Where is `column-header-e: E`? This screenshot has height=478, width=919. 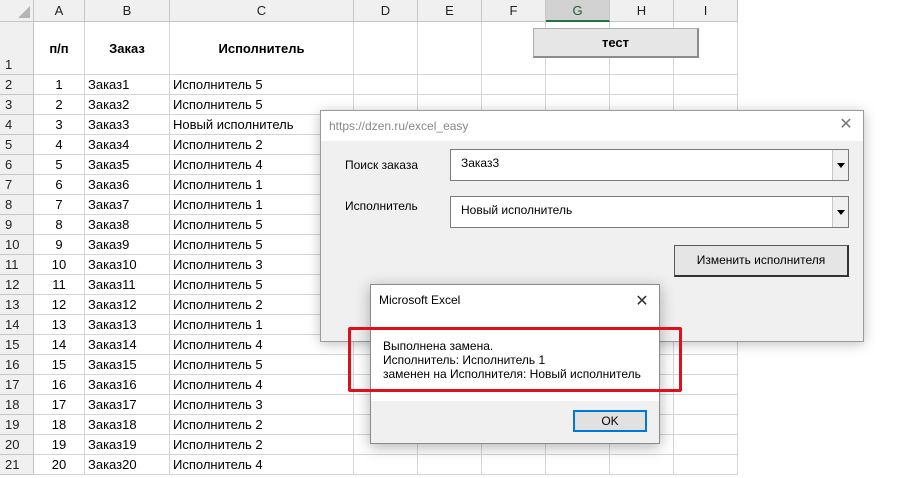
column-header-e: E is located at coordinates (450, 11).